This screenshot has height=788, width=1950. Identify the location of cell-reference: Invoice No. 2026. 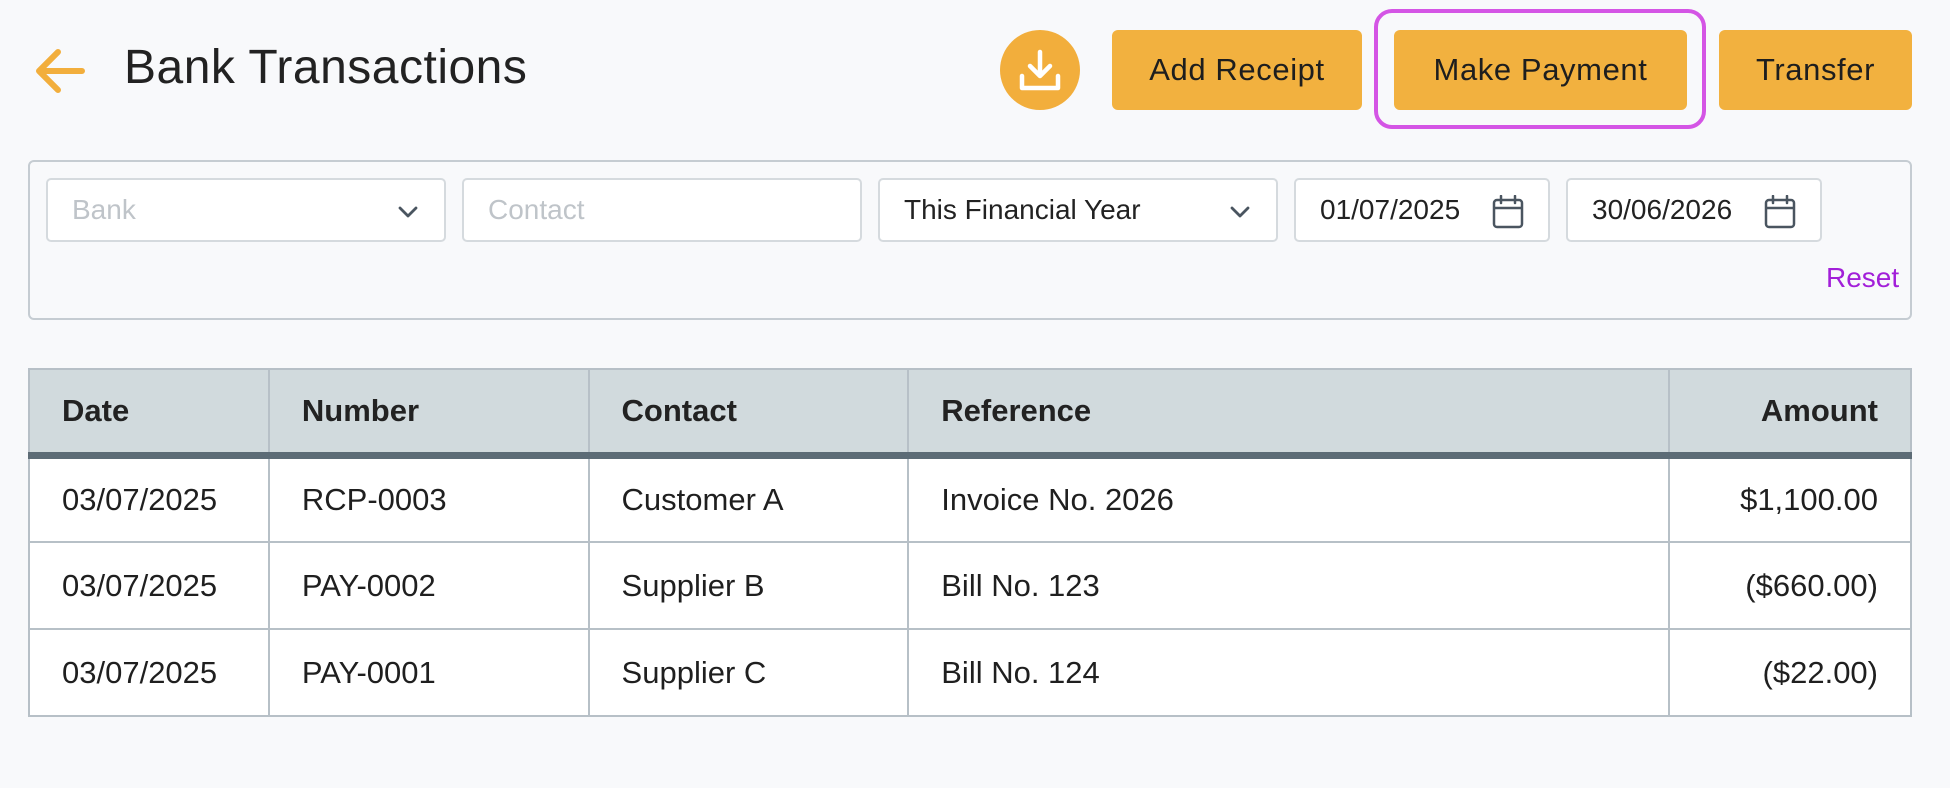
(1289, 498).